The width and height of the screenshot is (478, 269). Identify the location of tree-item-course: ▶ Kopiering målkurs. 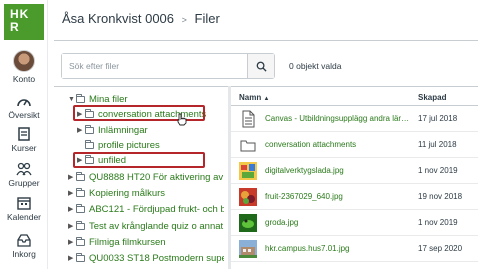
(116, 193).